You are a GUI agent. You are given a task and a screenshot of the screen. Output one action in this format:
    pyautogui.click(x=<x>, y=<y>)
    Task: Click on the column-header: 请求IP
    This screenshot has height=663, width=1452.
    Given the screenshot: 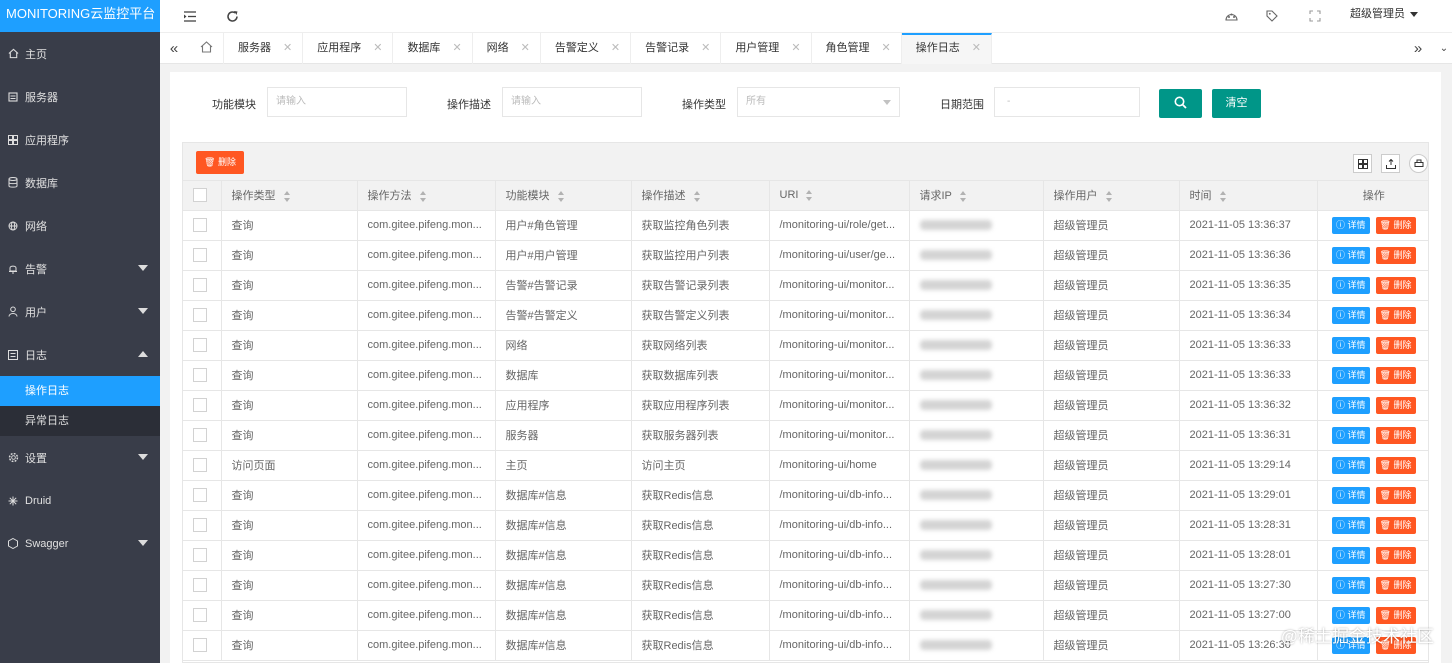 What is the action you would take?
    pyautogui.click(x=976, y=196)
    